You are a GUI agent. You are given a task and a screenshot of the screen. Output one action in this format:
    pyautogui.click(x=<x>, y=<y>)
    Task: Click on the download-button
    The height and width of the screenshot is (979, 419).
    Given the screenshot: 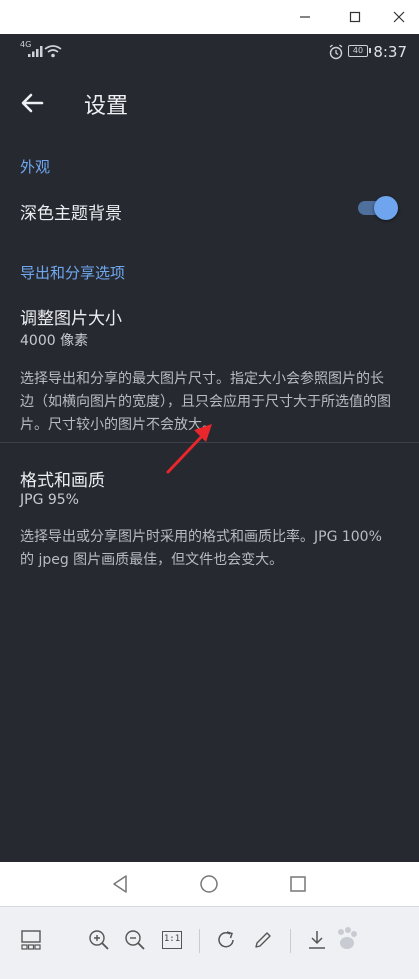 What is the action you would take?
    pyautogui.click(x=317, y=940)
    